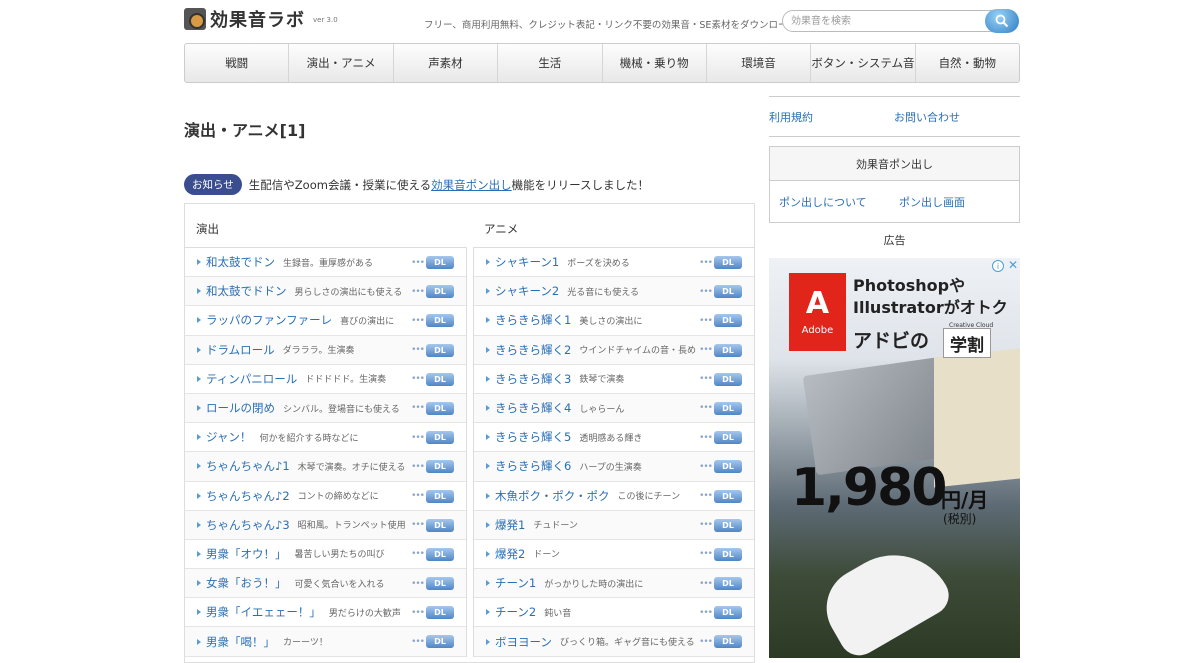  What do you see at coordinates (246, 291) in the screenshot?
I see `sound-name: 和太鼓でドドン` at bounding box center [246, 291].